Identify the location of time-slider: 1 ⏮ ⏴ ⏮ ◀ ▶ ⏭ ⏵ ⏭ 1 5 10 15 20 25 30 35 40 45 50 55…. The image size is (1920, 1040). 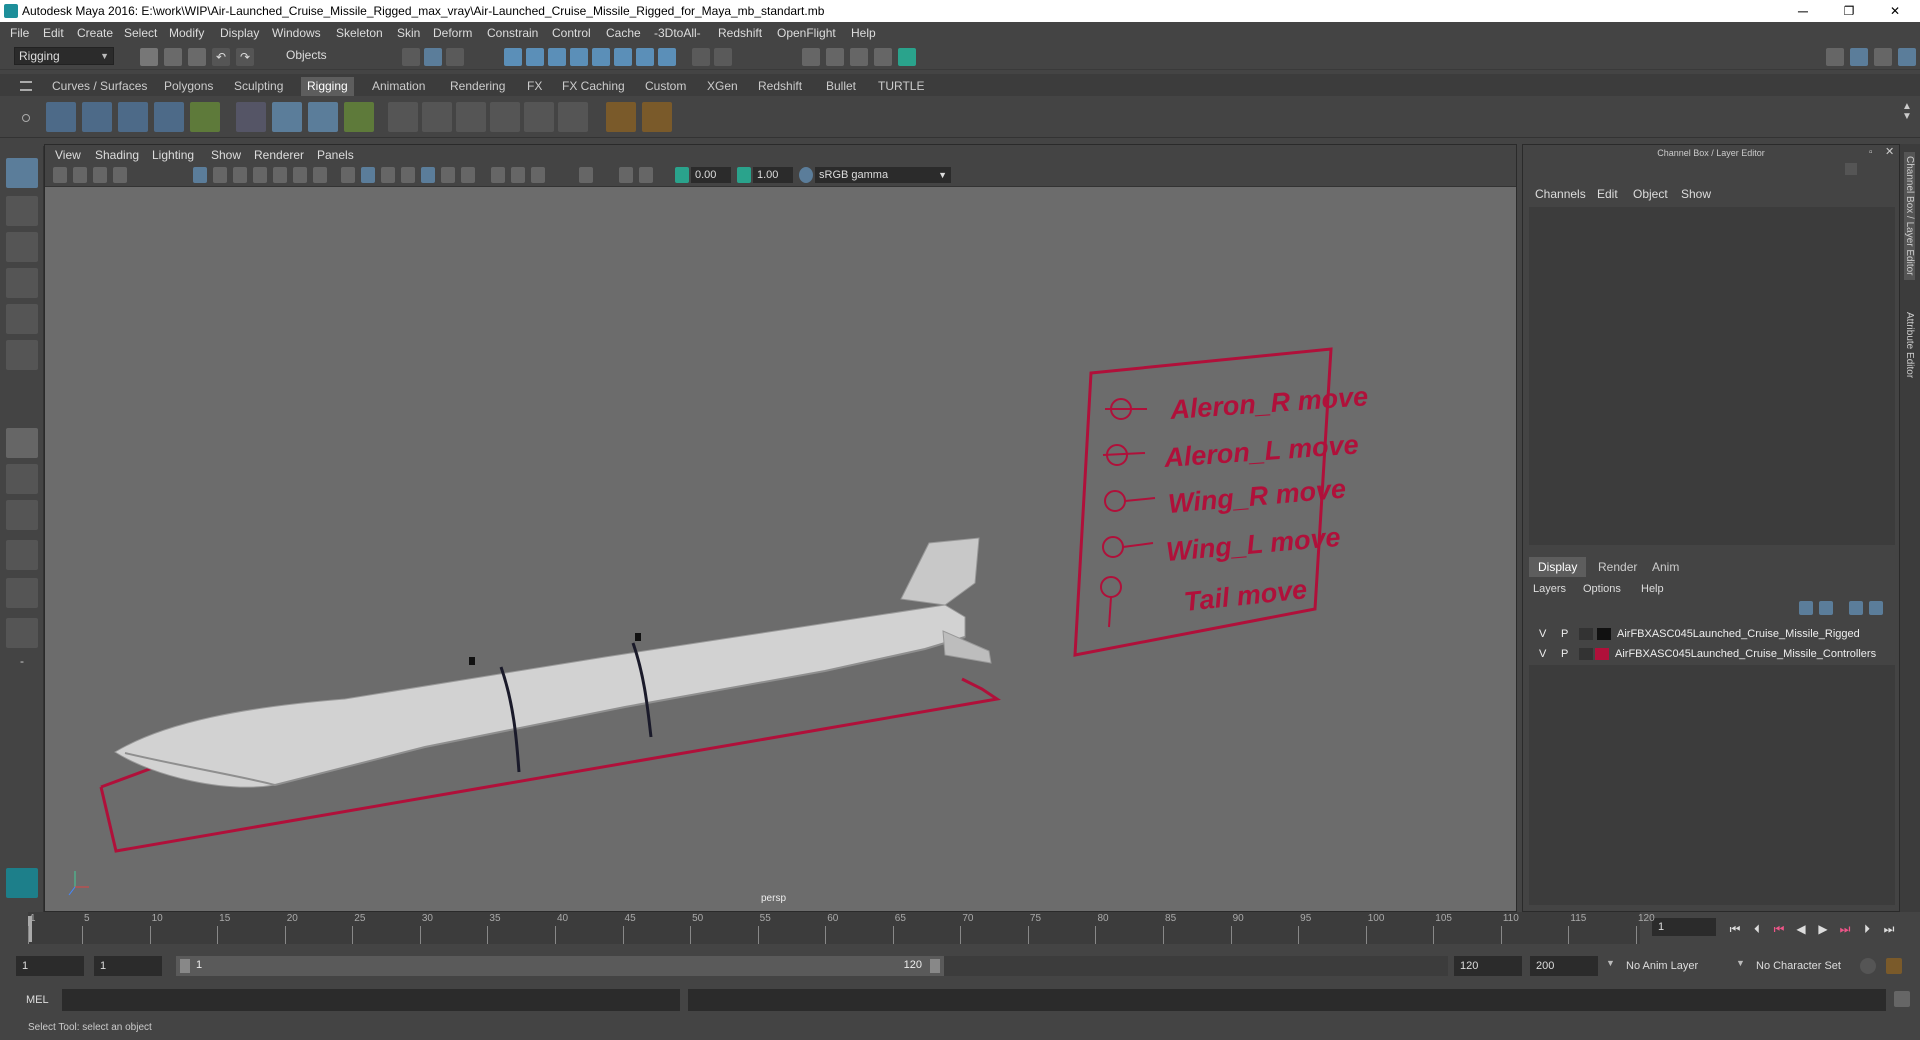
(960, 930).